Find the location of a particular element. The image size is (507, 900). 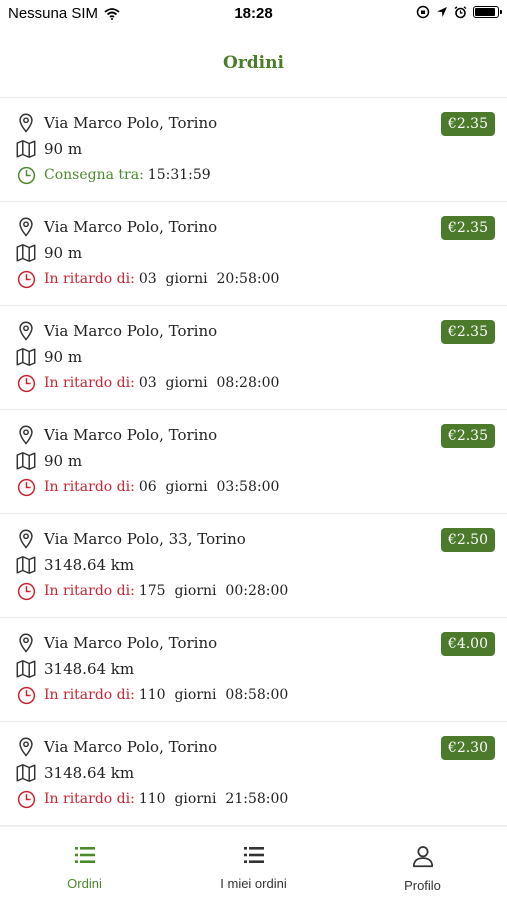

price-badge: €2.30 is located at coordinates (467, 748).